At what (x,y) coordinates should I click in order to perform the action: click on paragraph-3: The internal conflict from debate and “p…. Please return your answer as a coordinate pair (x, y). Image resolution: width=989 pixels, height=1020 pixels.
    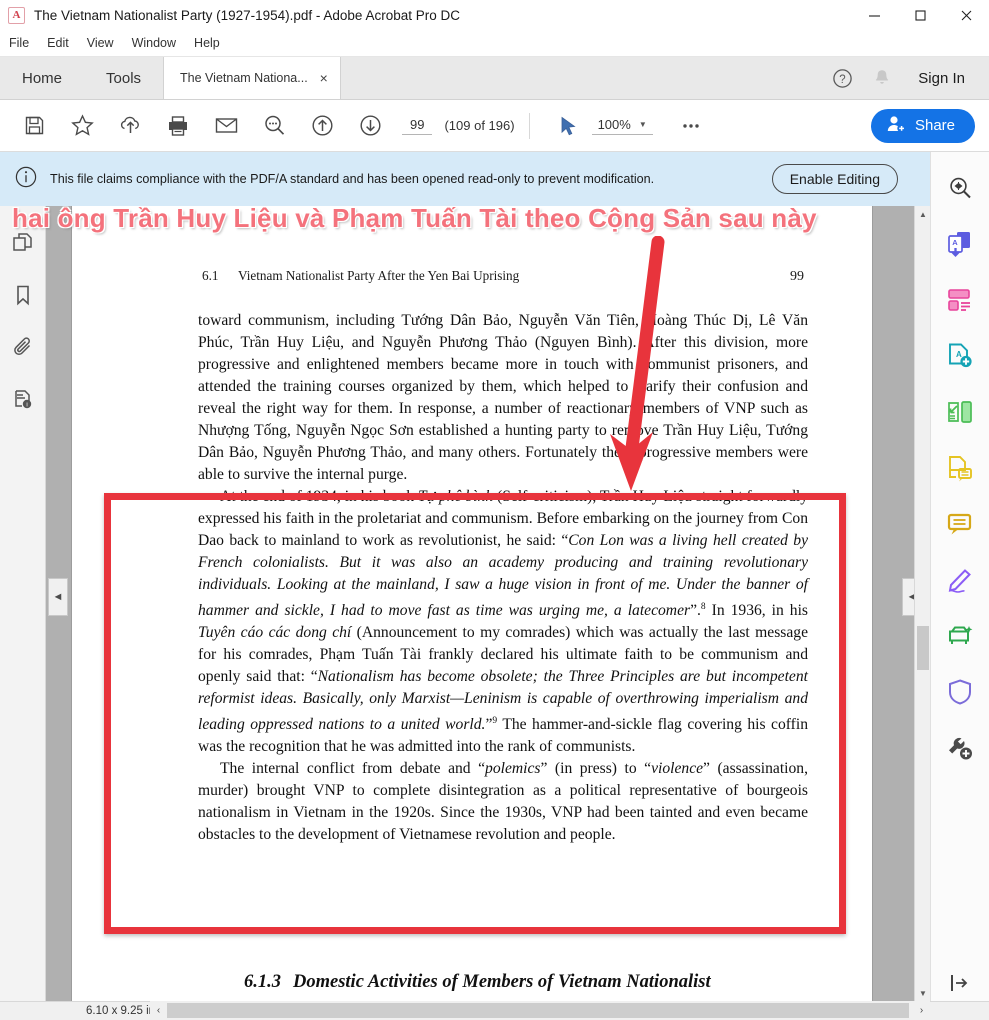
    Looking at the image, I should click on (503, 802).